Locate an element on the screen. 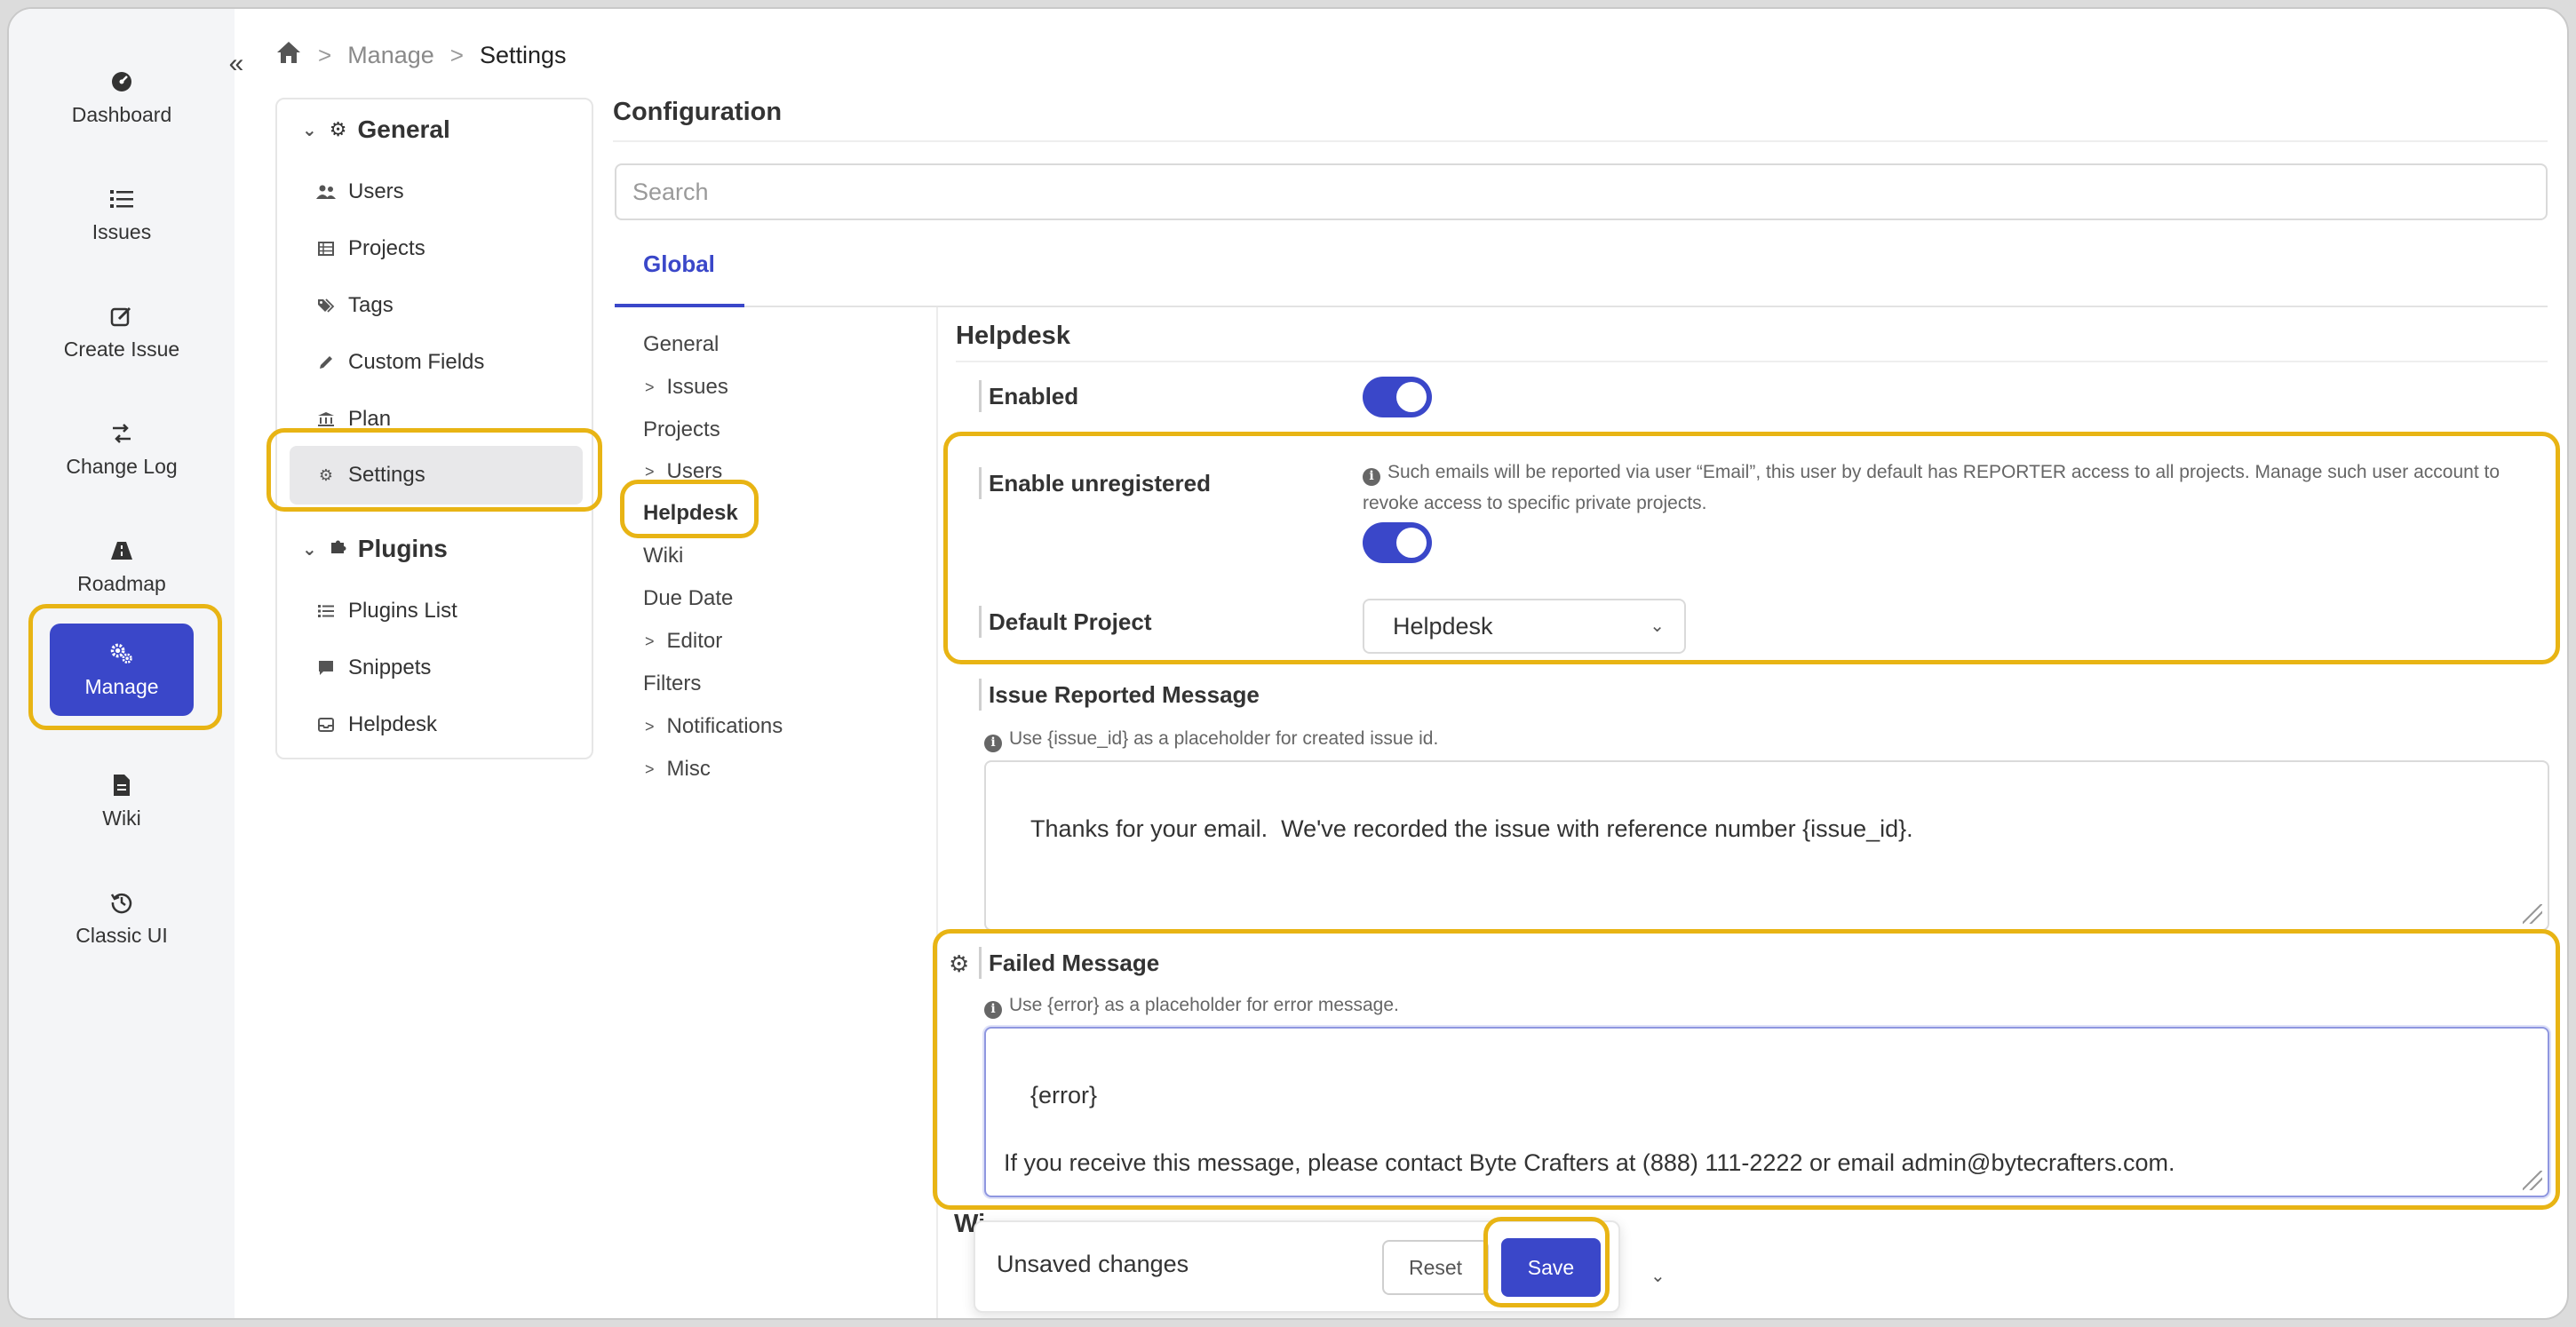  subnav-users: > Users is located at coordinates (682, 472).